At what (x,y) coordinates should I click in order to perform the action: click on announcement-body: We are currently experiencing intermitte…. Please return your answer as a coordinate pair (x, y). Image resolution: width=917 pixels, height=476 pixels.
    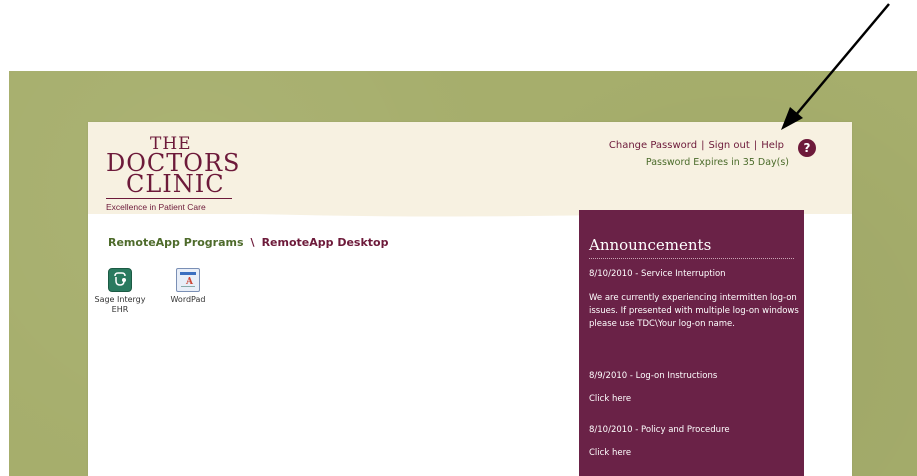
    Looking at the image, I should click on (694, 311).